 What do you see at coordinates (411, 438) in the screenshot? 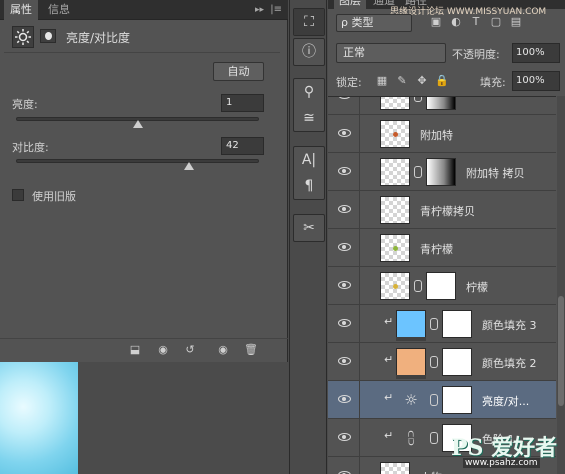
I see `levels-adjustment-icon: ⩉` at bounding box center [411, 438].